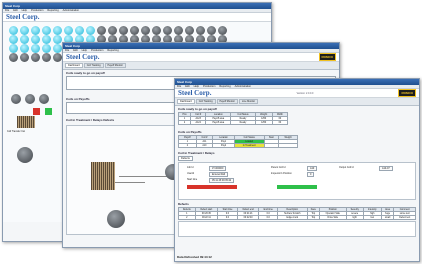 Image resolution: width=422 pixels, height=264 pixels. Describe the element at coordinates (190, 167) in the screenshot. I see `job-label: Job Id` at that location.